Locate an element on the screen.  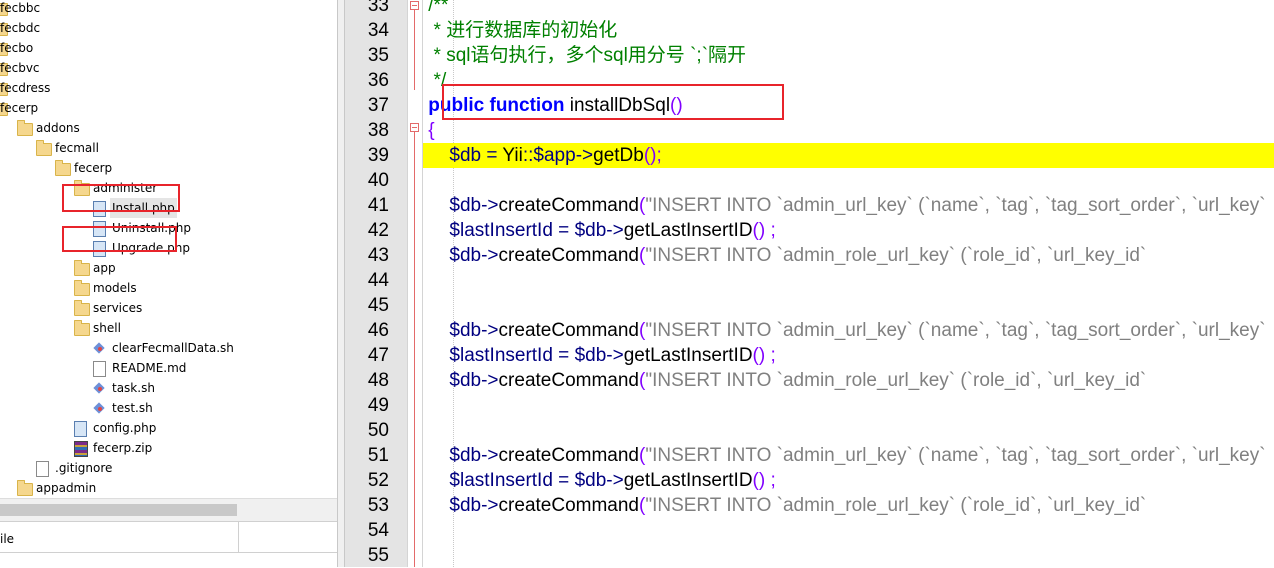
tree-item-fecbdc: fecbdc is located at coordinates (168, 28).